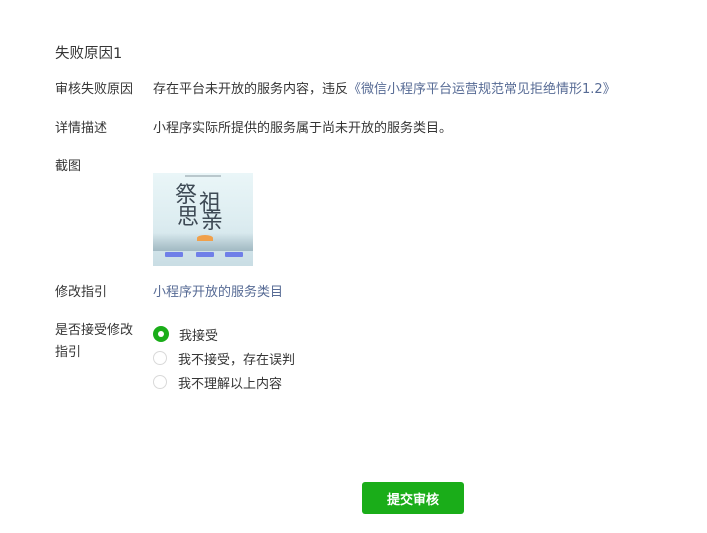  Describe the element at coordinates (89, 54) in the screenshot. I see `section-title: 失败原因1` at that location.